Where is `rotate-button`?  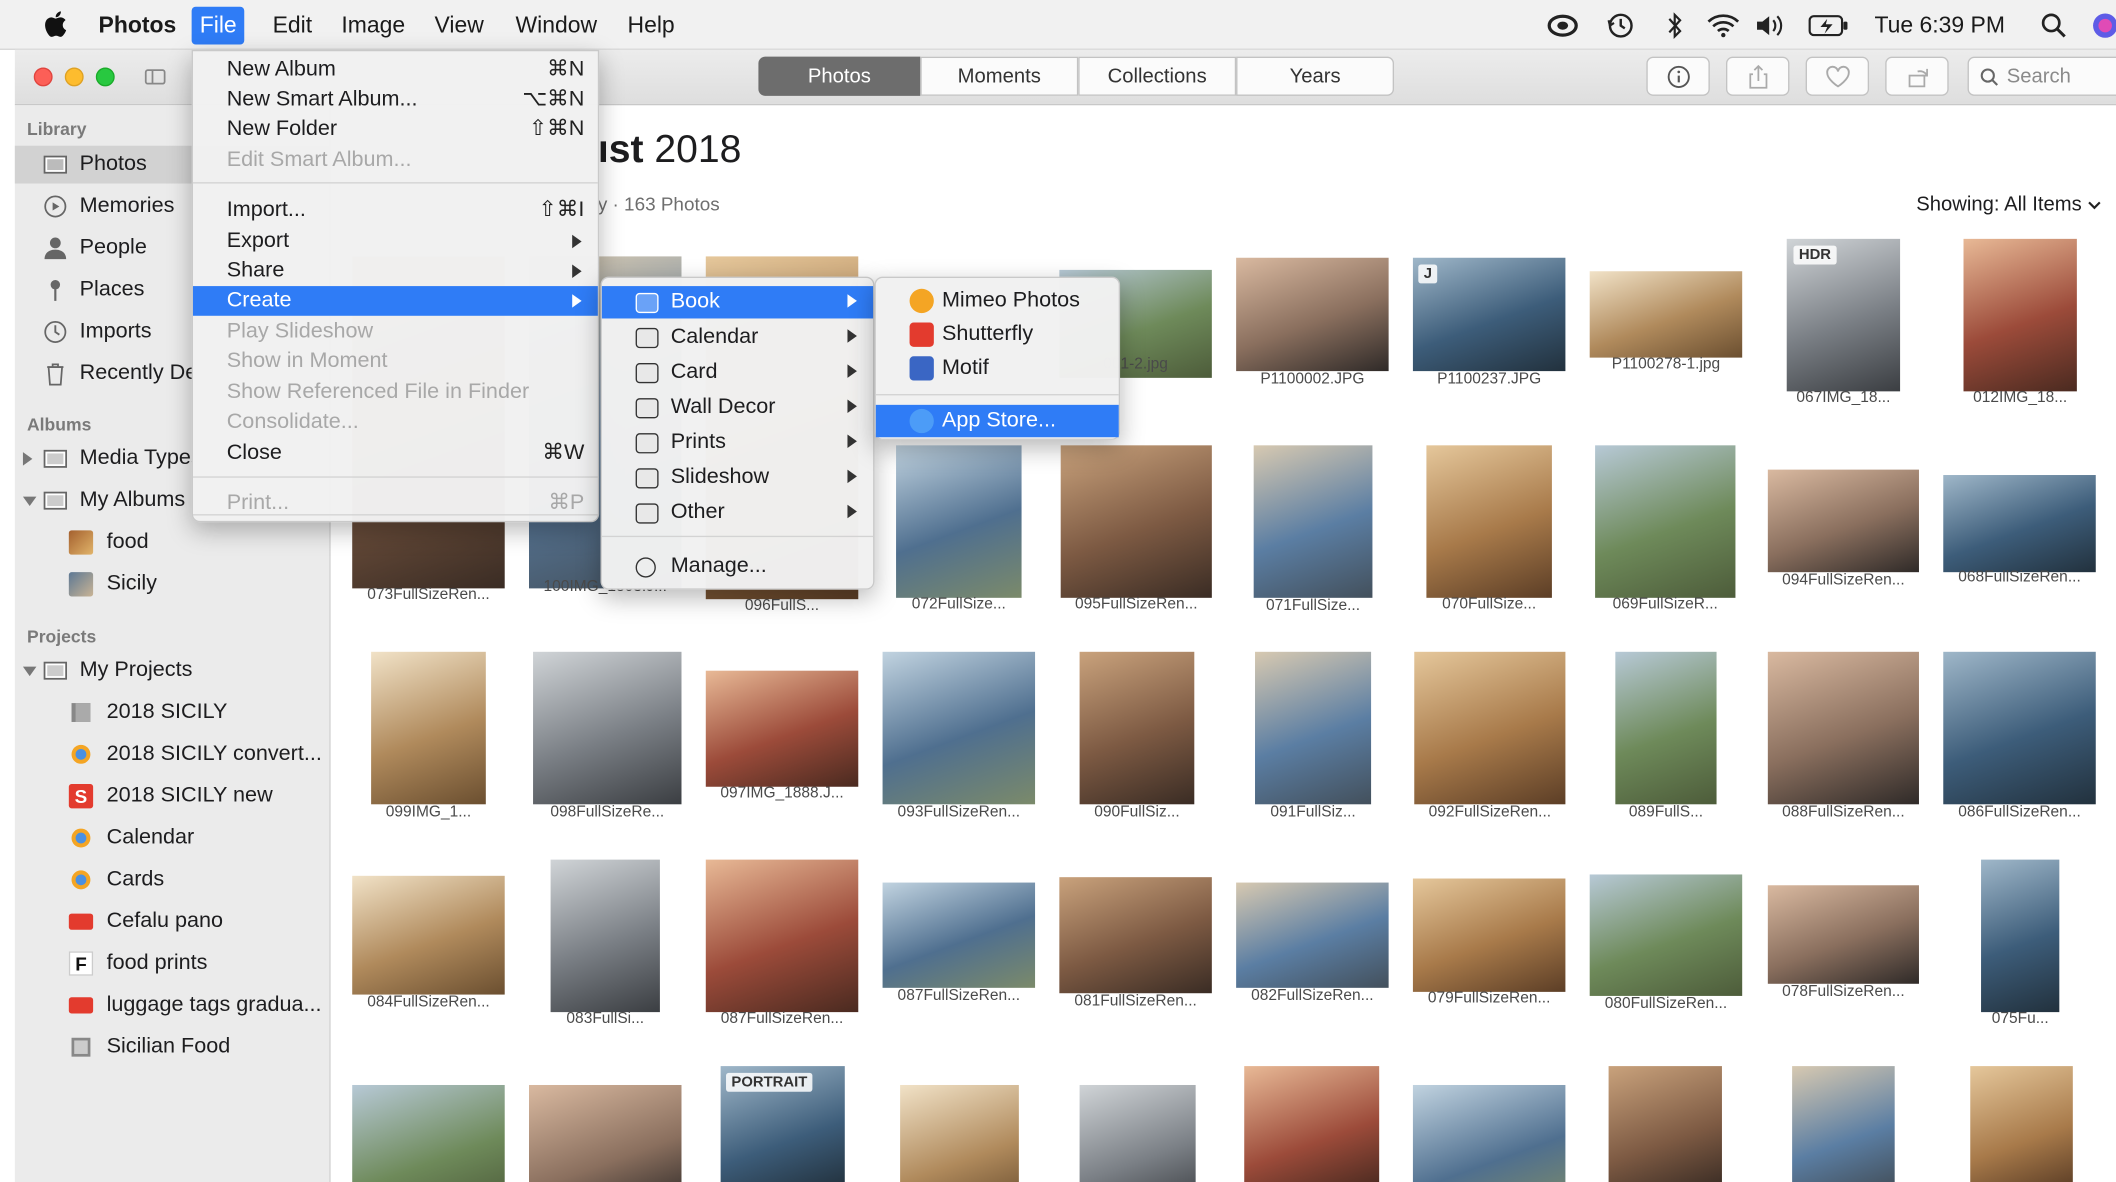 rotate-button is located at coordinates (1917, 76).